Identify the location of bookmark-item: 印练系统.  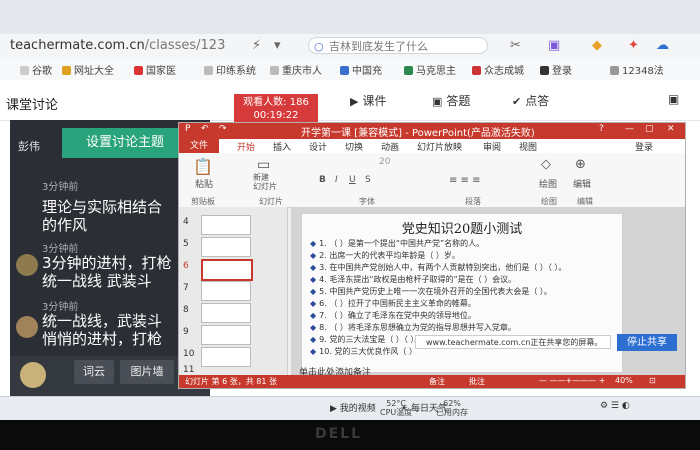
(230, 69).